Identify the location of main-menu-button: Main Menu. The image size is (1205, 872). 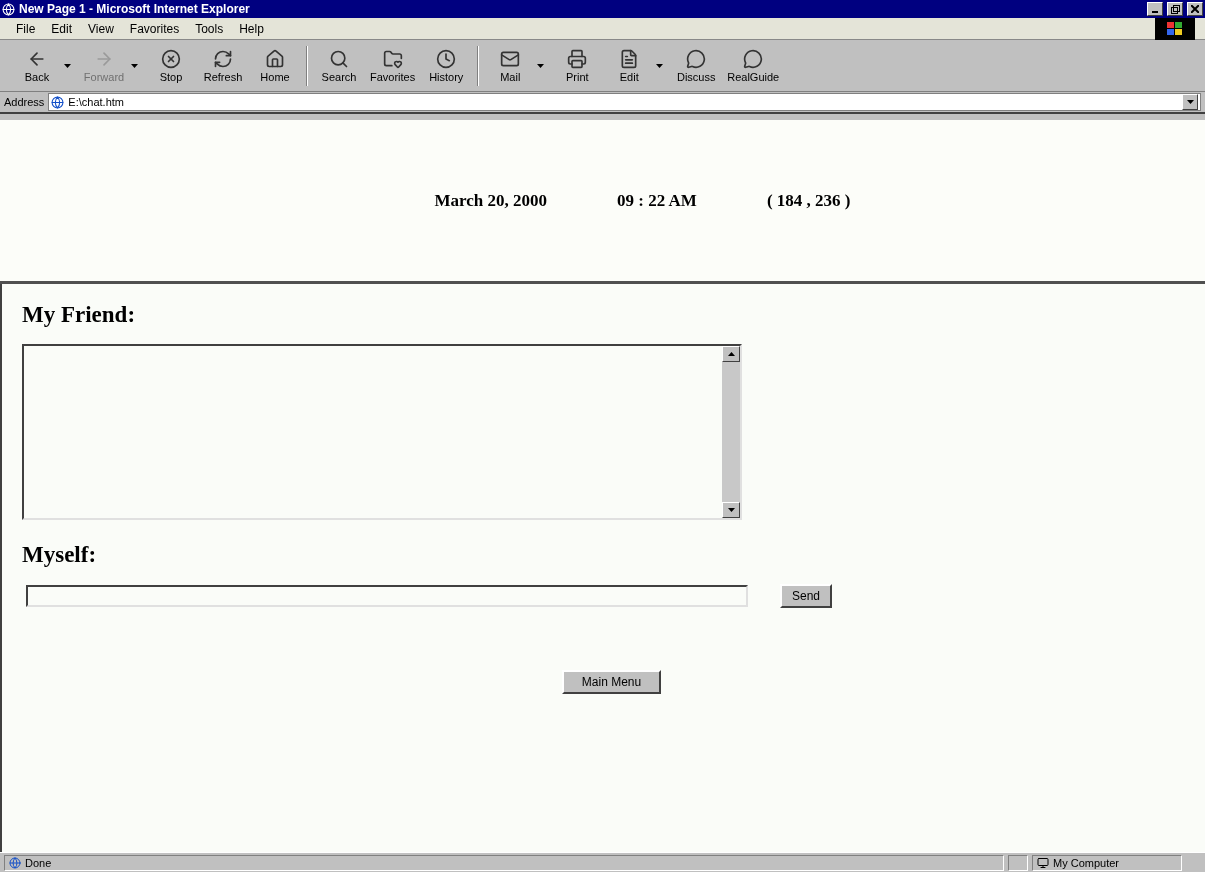
(611, 682).